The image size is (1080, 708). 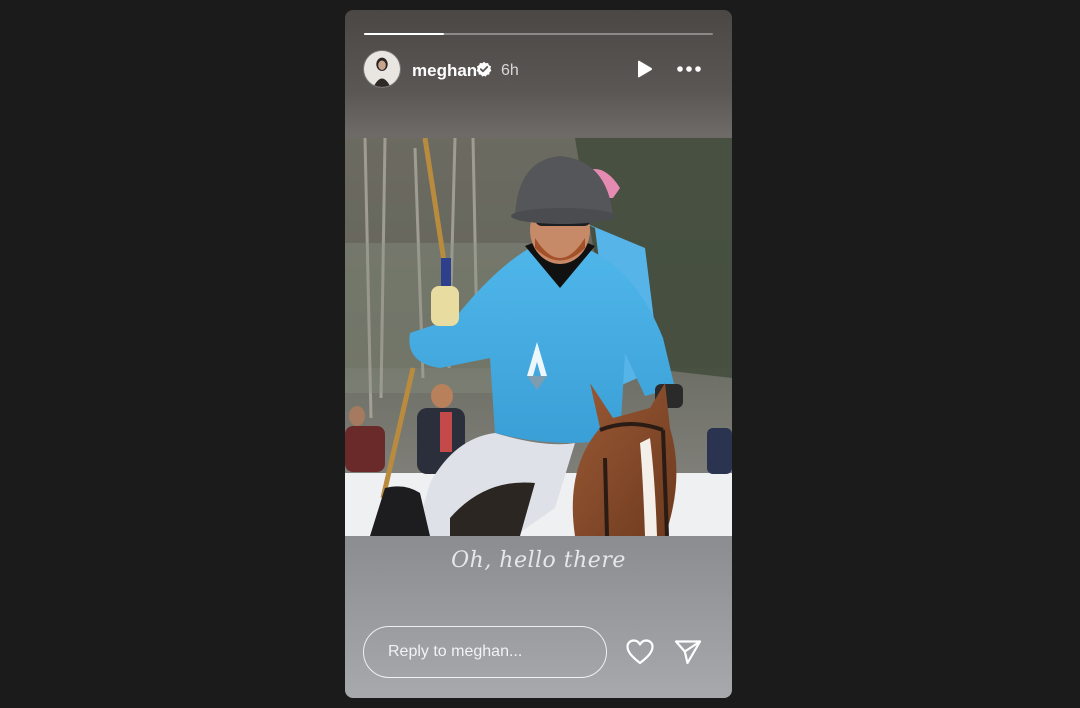 What do you see at coordinates (538, 34) in the screenshot?
I see `story-progress-bar` at bounding box center [538, 34].